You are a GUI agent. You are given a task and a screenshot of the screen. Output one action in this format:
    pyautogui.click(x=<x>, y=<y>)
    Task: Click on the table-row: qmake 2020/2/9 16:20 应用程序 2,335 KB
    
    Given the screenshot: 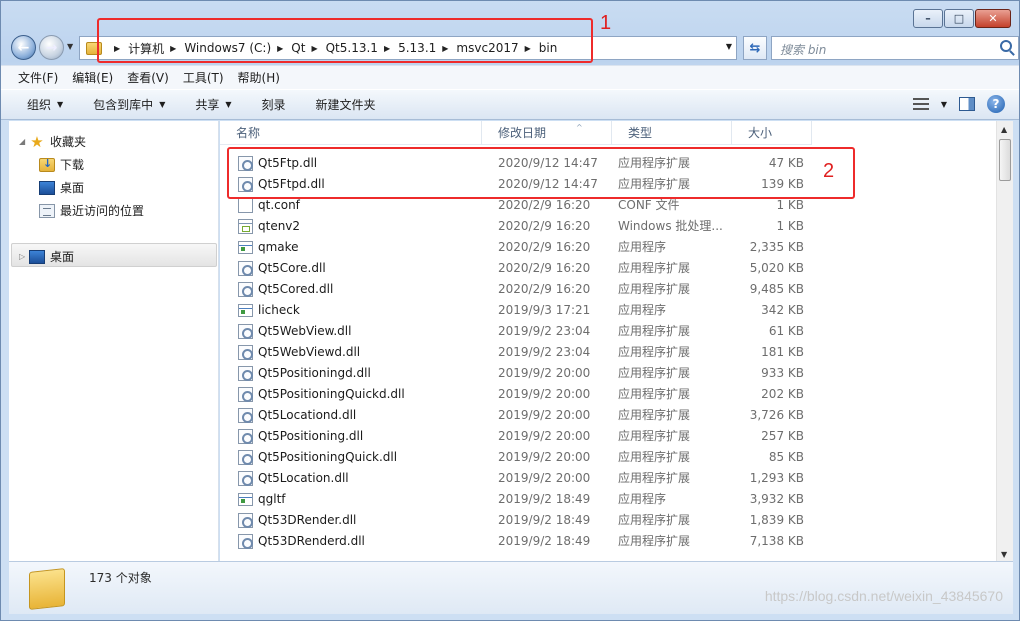 What is the action you would take?
    pyautogui.click(x=516, y=247)
    